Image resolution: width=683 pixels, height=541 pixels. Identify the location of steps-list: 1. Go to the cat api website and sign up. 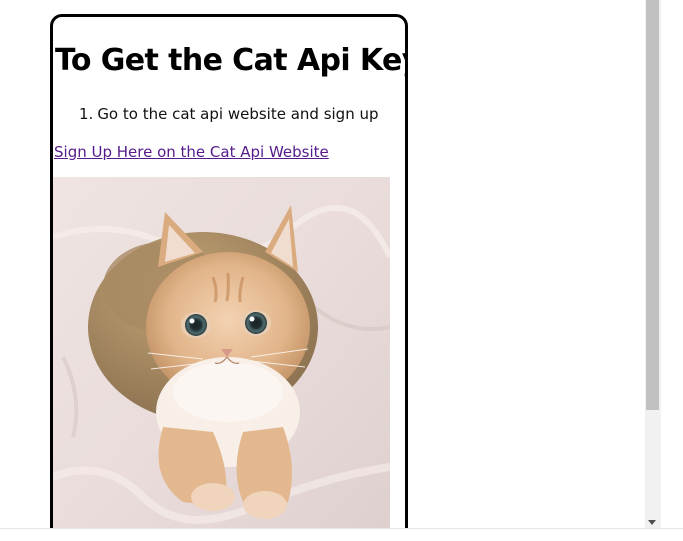
(229, 114).